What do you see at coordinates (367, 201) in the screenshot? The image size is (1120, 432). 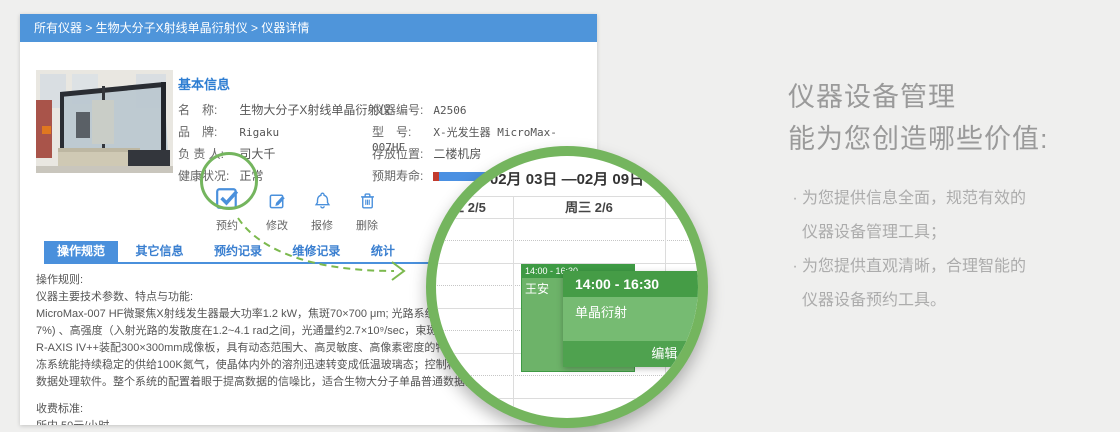 I see `trash-icon` at bounding box center [367, 201].